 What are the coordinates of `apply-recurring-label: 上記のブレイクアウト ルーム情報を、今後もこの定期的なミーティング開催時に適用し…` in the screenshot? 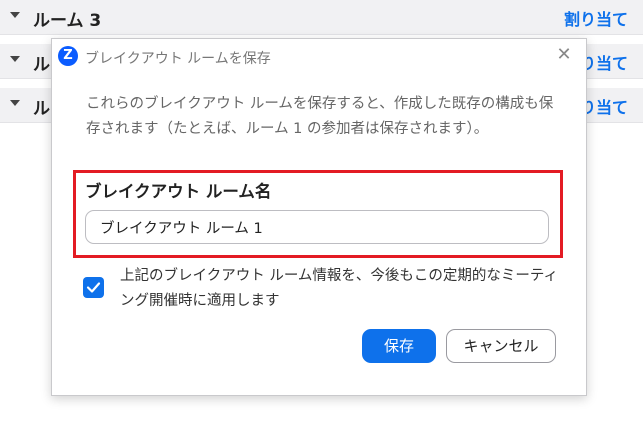 It's located at (339, 288).